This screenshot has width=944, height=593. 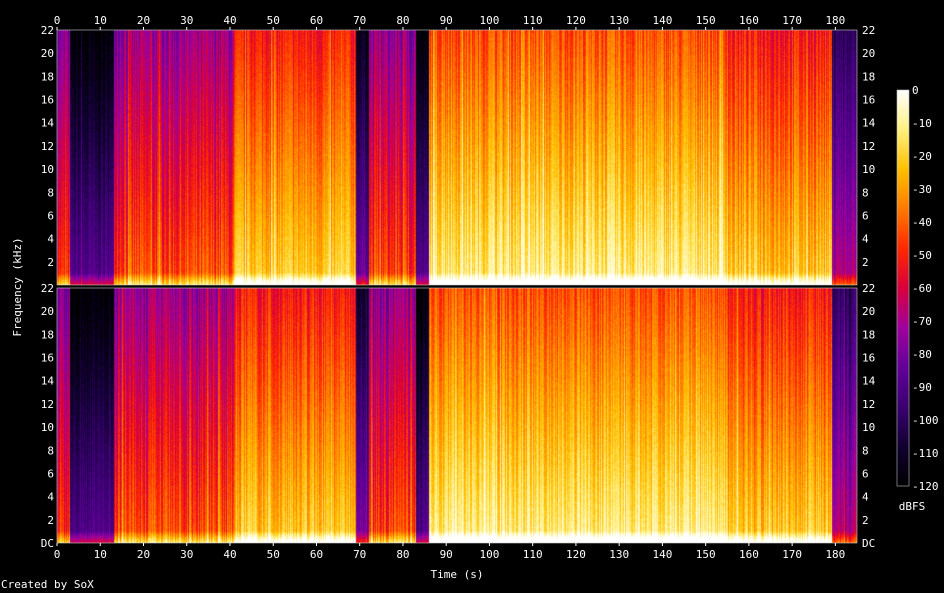 I want to click on x-tick-label-bottom: 100, so click(x=489, y=554).